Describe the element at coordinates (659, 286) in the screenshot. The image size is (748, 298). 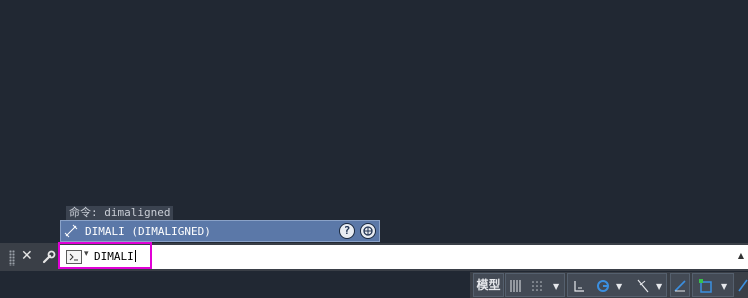
I see `isodraft-dropdown-icon: ▼` at that location.